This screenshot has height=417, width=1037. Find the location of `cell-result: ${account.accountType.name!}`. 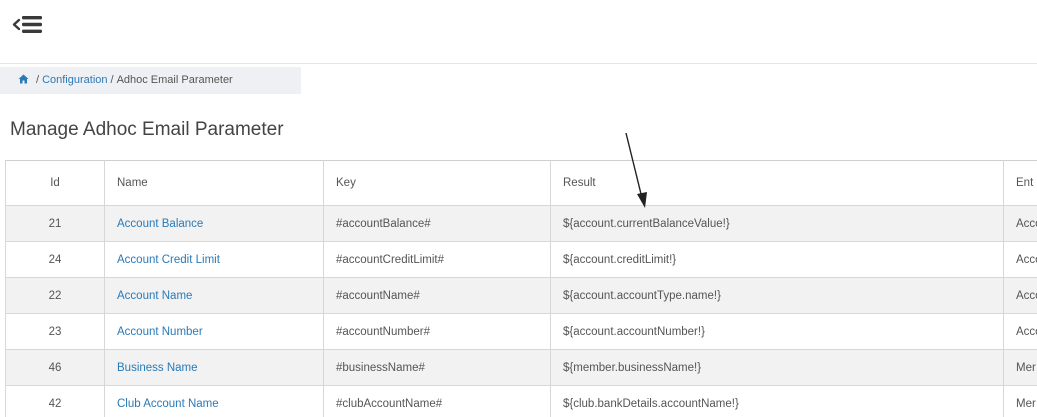

cell-result: ${account.accountType.name!} is located at coordinates (777, 295).